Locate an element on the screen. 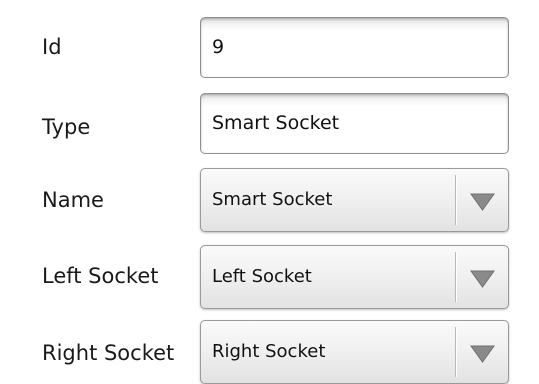 The width and height of the screenshot is (539, 384). left-socket-selected-value: Left Socket is located at coordinates (262, 276).